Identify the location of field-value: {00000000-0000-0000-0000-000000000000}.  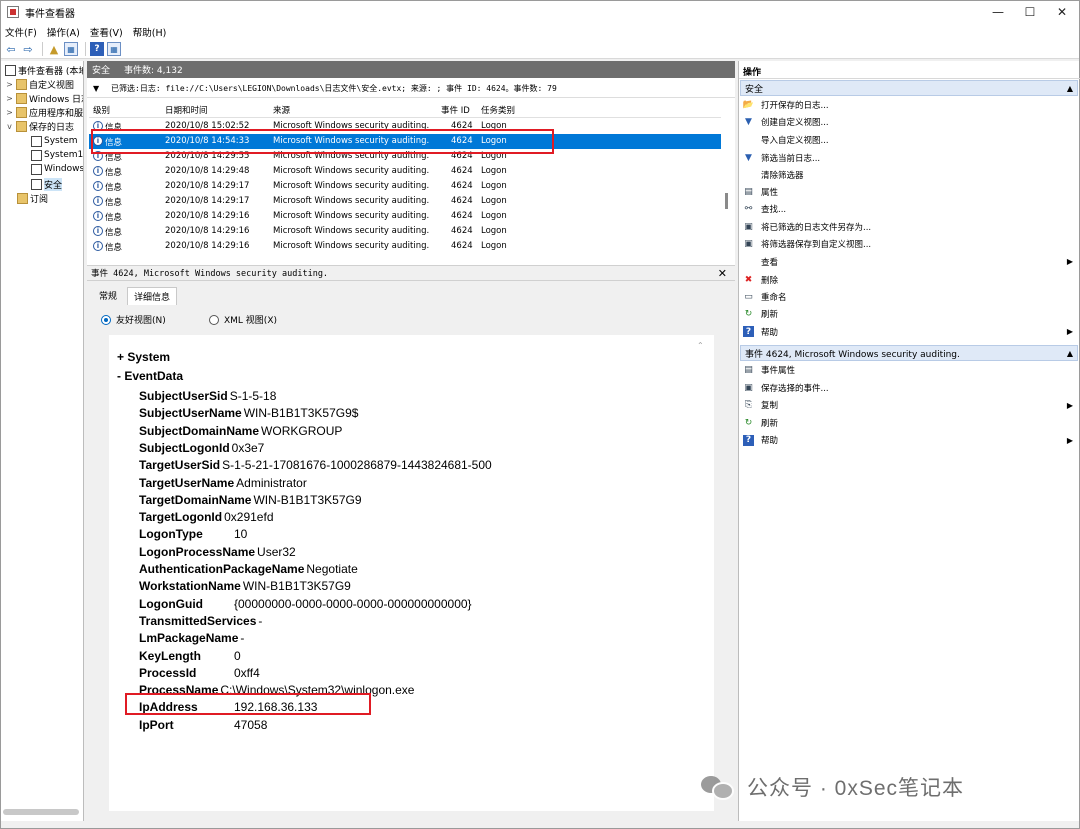
(353, 603).